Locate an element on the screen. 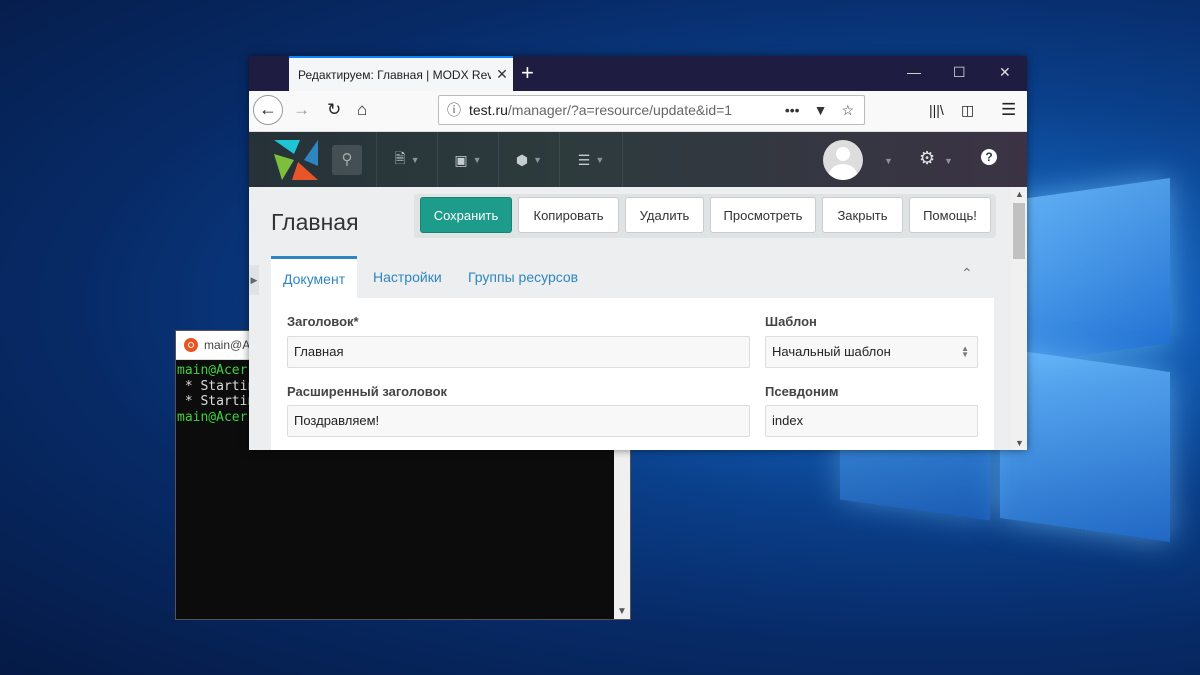 The image size is (1200, 675). title-field: Главная is located at coordinates (518, 352).